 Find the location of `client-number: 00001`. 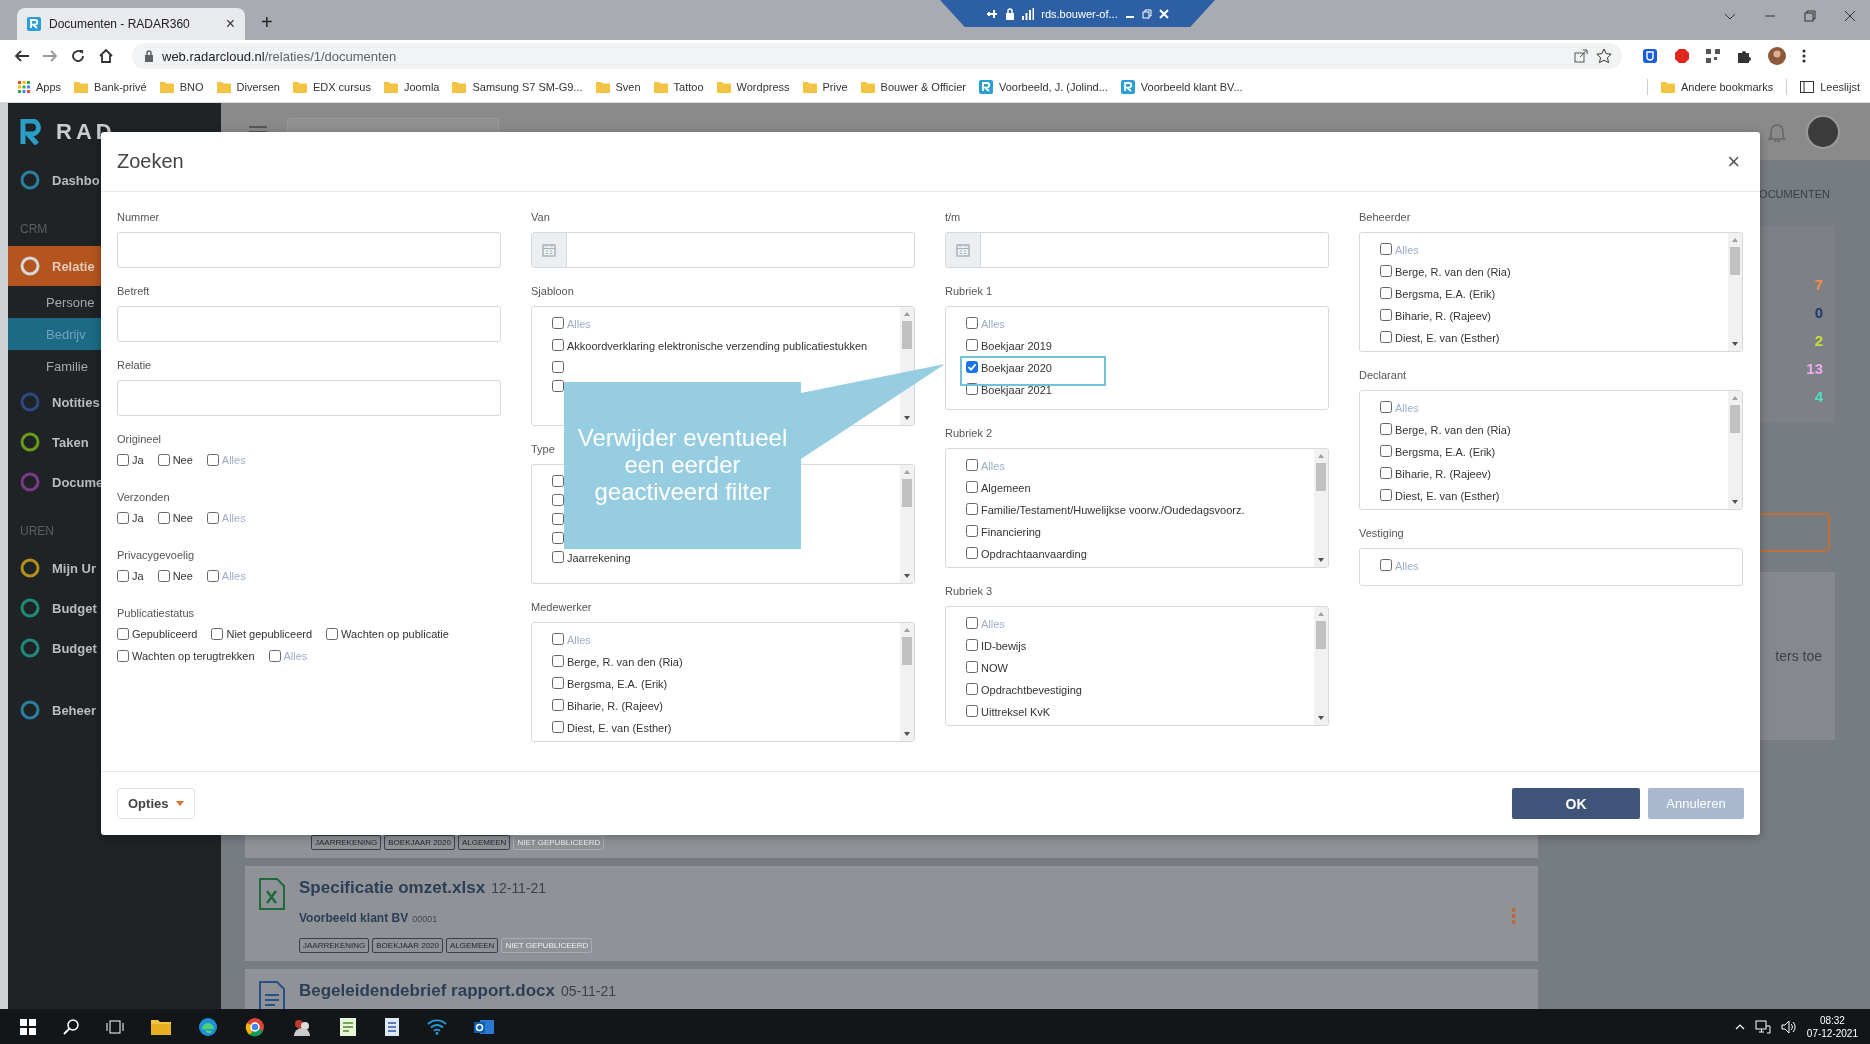

client-number: 00001 is located at coordinates (425, 919).